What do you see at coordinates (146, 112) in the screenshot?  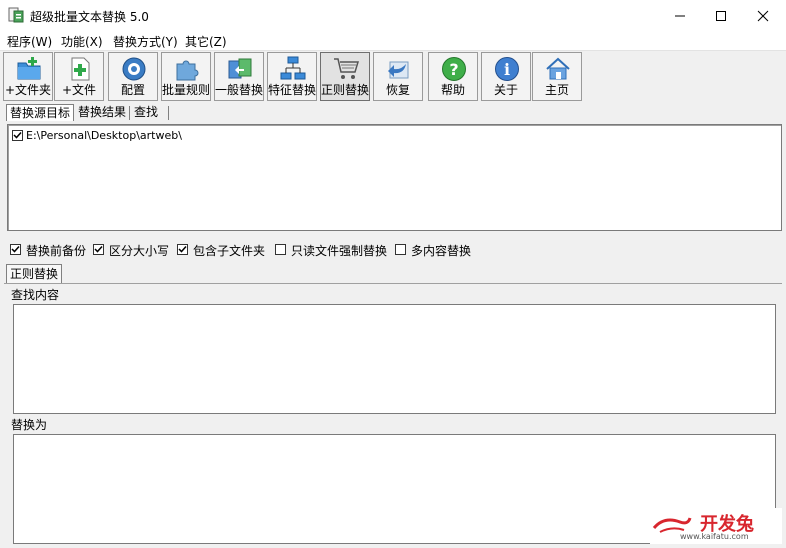 I see `tab-search: 查找` at bounding box center [146, 112].